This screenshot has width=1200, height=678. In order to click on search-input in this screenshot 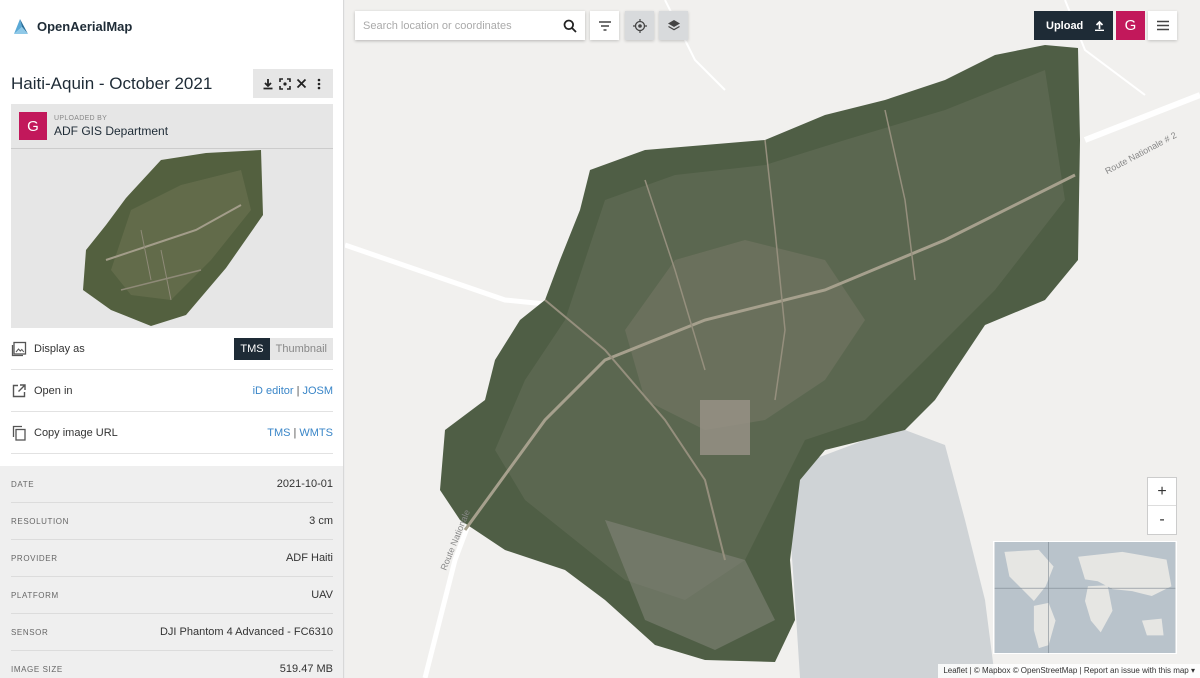, I will do `click(455, 25)`.